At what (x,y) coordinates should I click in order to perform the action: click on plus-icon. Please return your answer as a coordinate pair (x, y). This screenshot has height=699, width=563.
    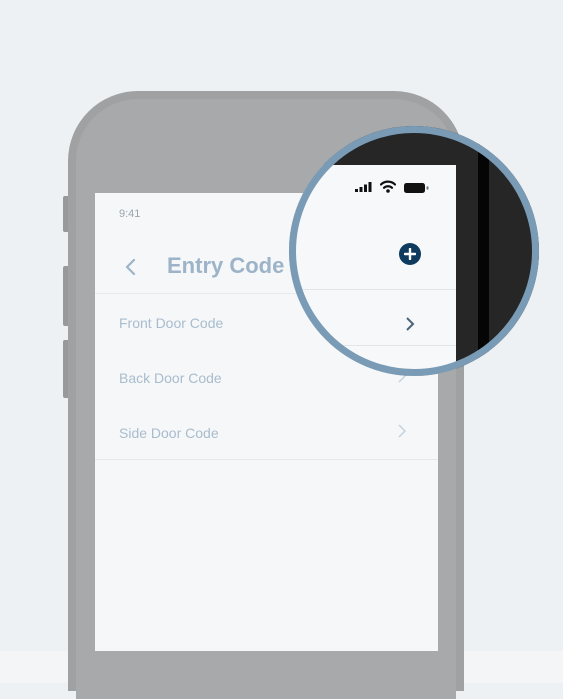
    Looking at the image, I should click on (410, 254).